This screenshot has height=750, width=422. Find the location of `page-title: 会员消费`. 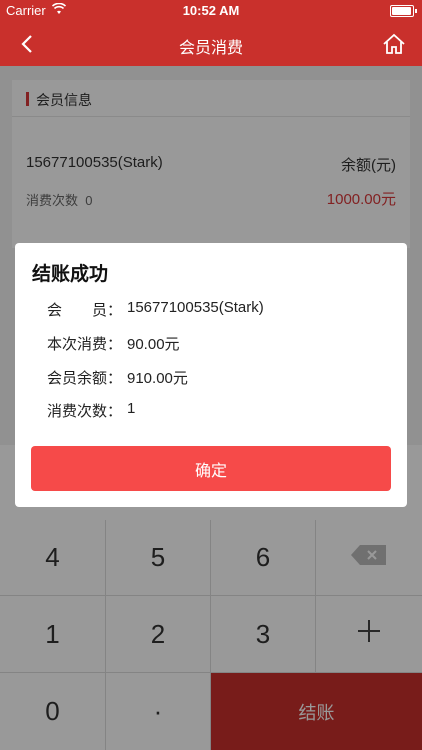

page-title: 会员消费 is located at coordinates (210, 48).